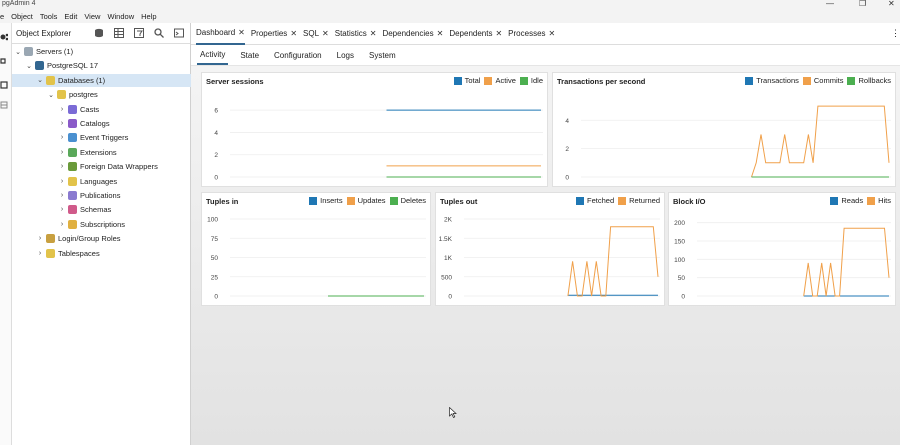 The height and width of the screenshot is (445, 900). What do you see at coordinates (70, 16) in the screenshot?
I see `menu-edit: Edit` at bounding box center [70, 16].